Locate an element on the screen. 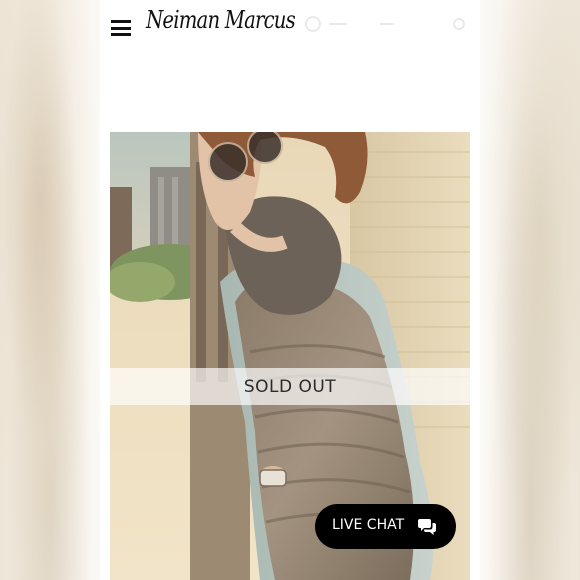  hamburger-menu-icon is located at coordinates (121, 28).